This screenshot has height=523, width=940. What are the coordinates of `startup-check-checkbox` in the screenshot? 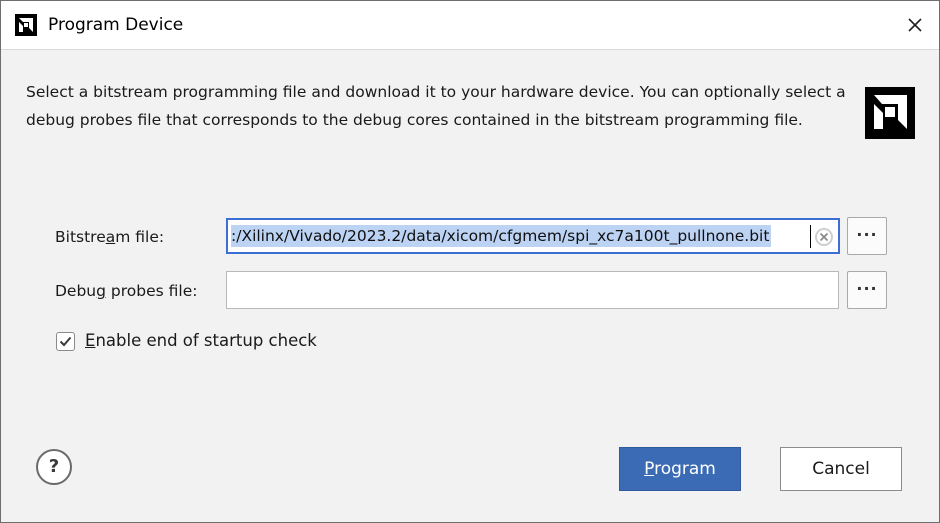 It's located at (65, 341).